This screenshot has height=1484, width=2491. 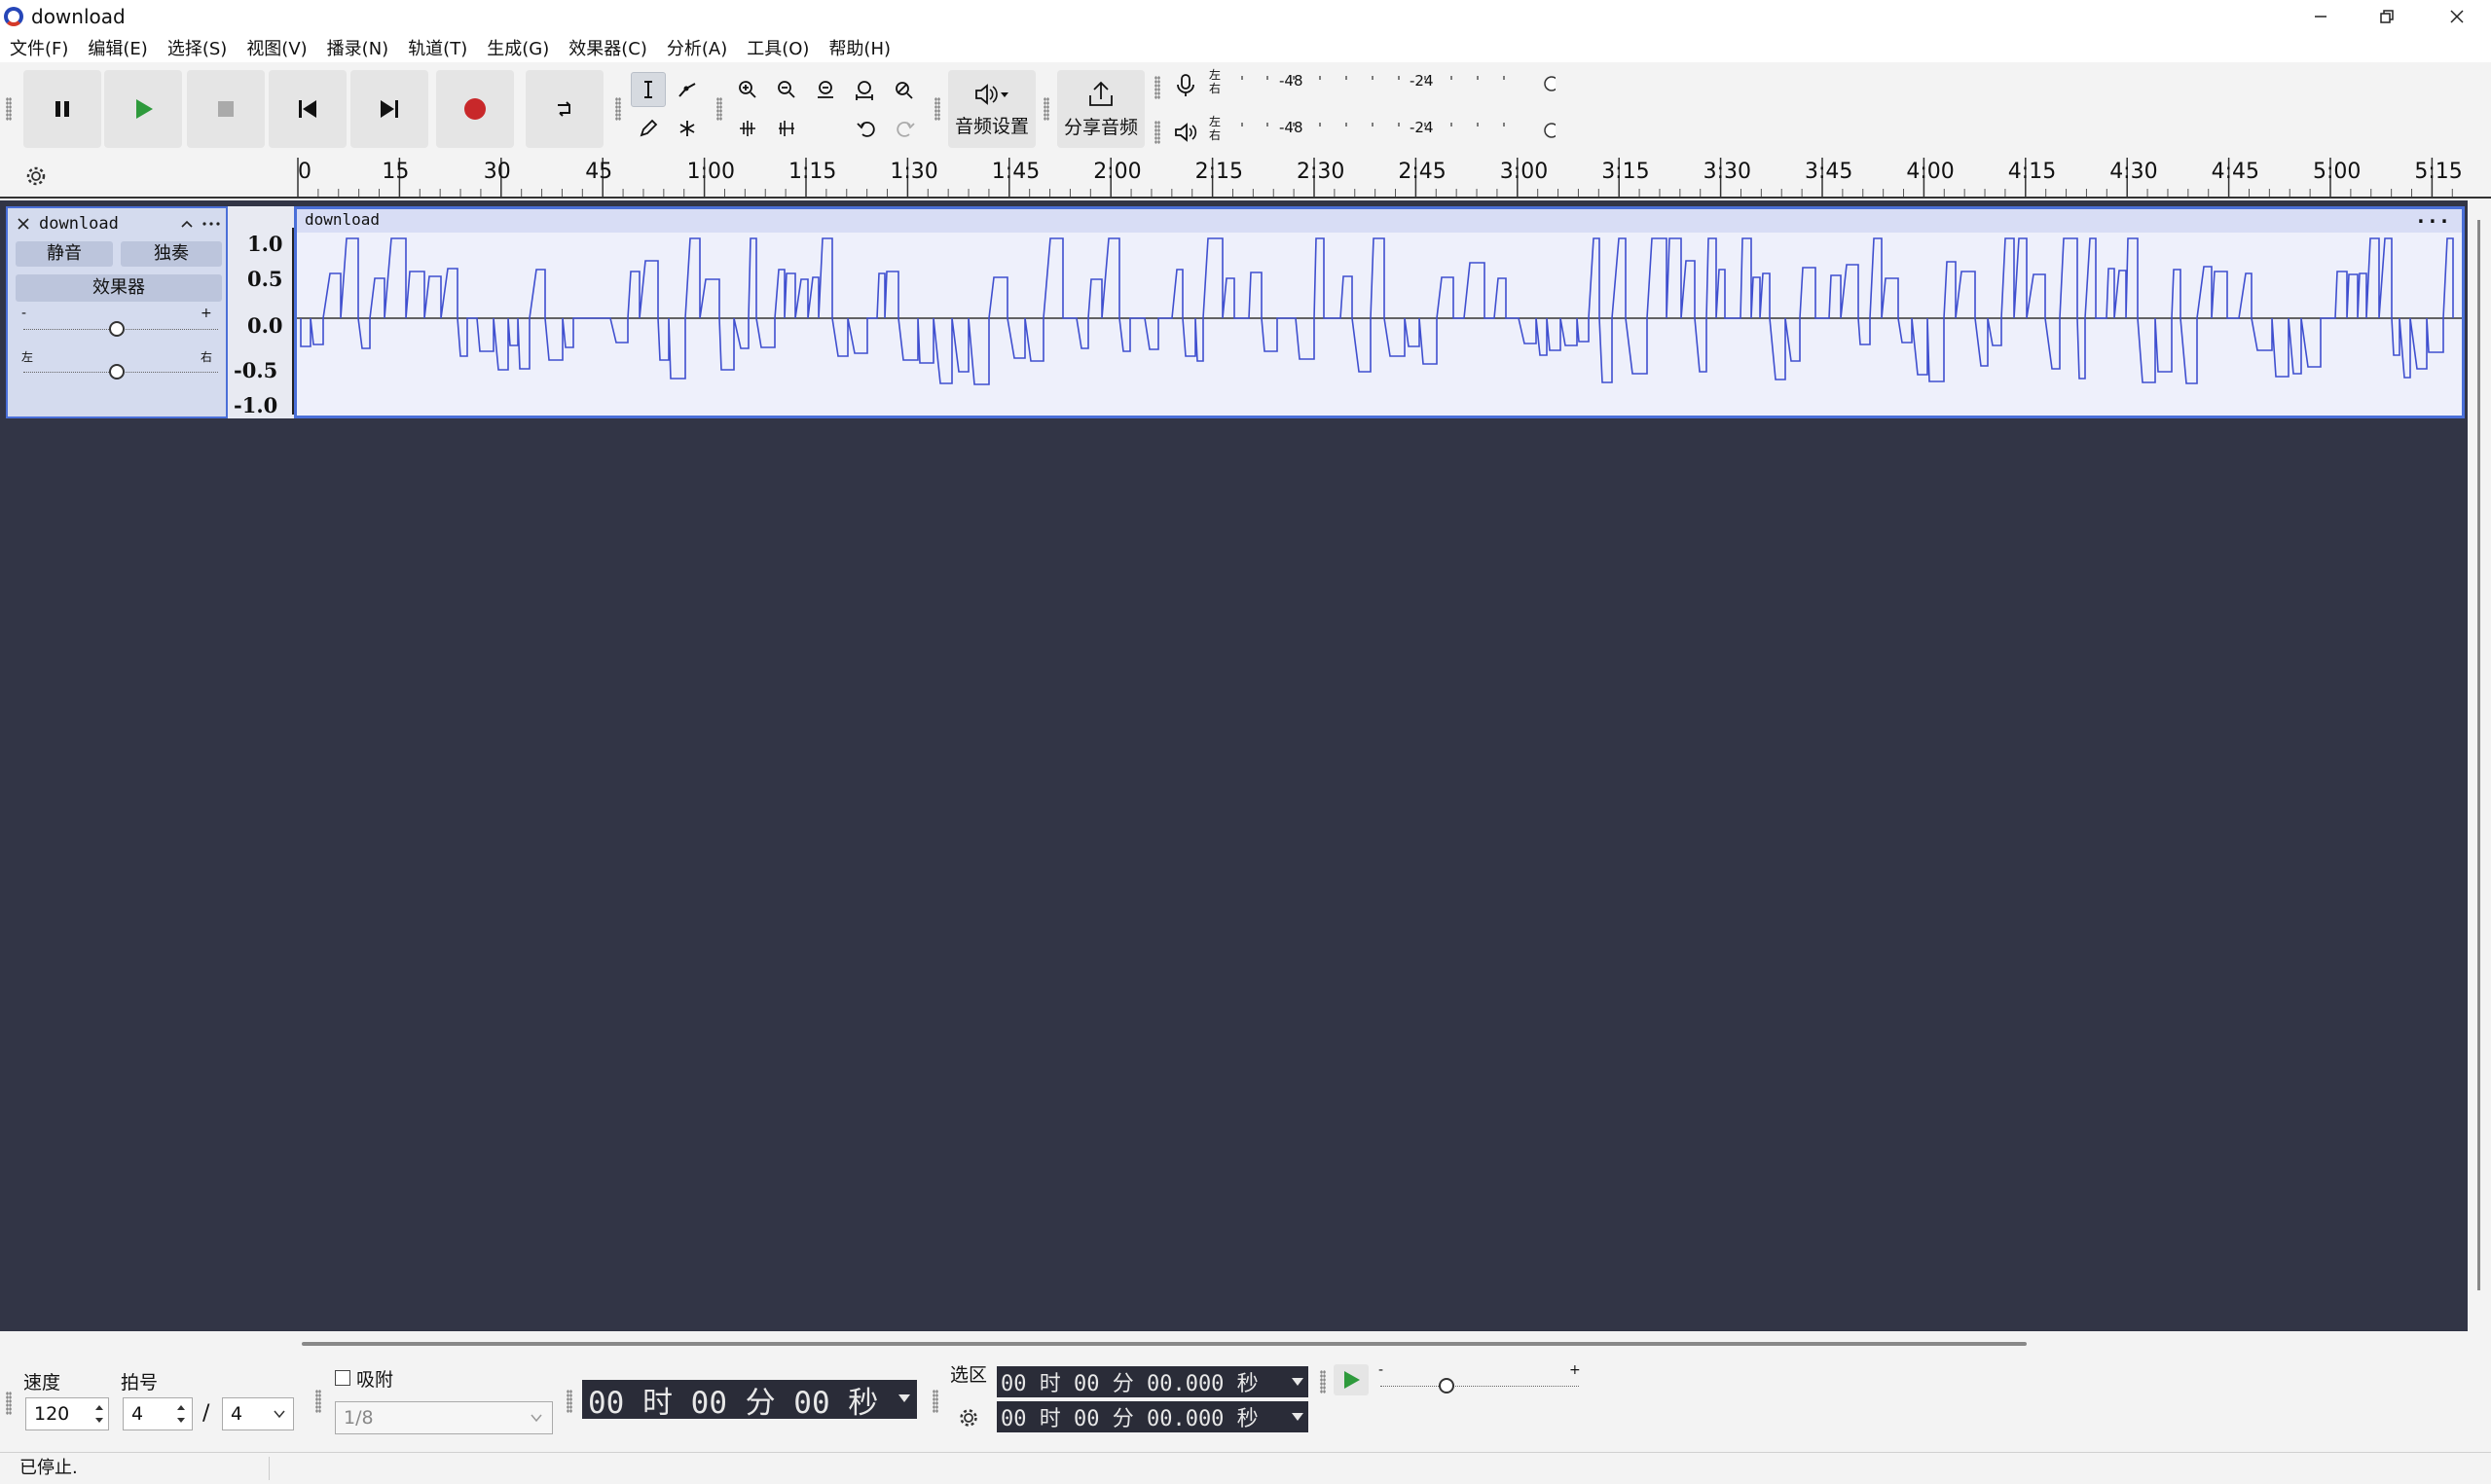 What do you see at coordinates (62, 109) in the screenshot?
I see `pause-button` at bounding box center [62, 109].